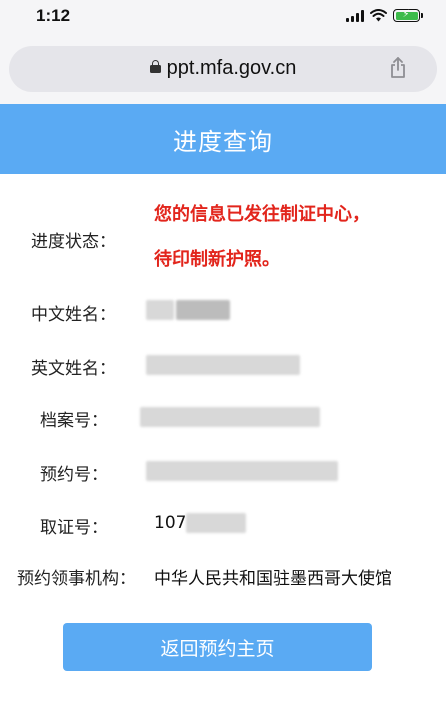 This screenshot has height=718, width=446. I want to click on status-icons, so click(384, 15).